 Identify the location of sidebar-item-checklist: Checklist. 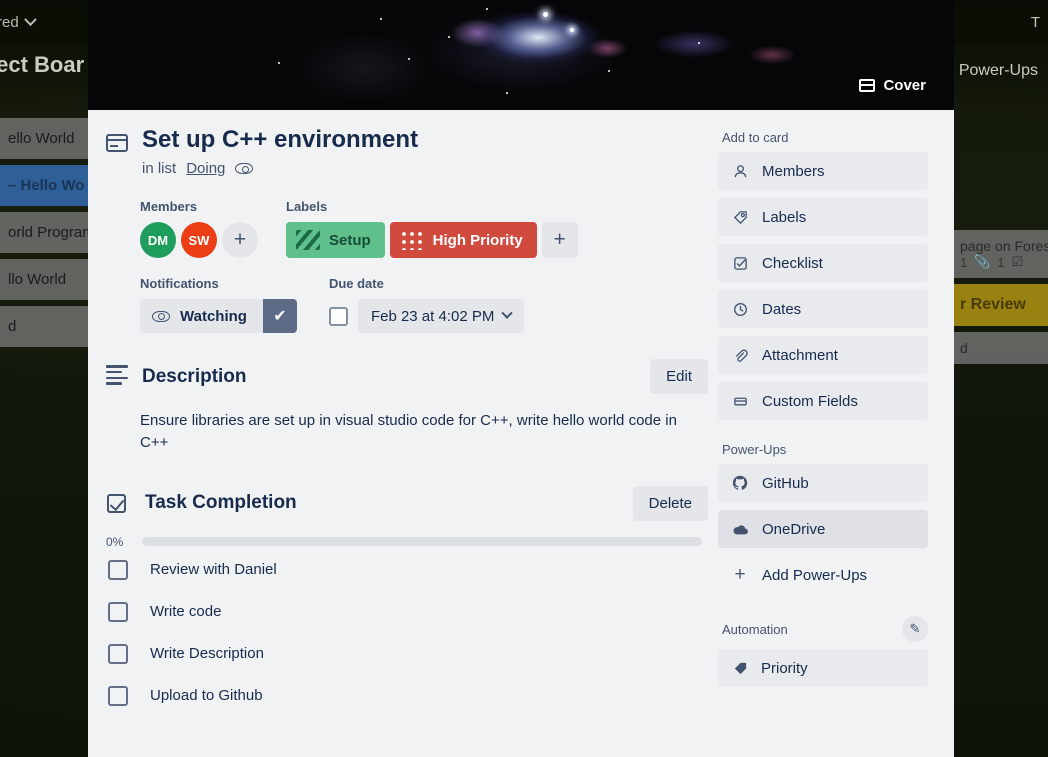
(823, 263).